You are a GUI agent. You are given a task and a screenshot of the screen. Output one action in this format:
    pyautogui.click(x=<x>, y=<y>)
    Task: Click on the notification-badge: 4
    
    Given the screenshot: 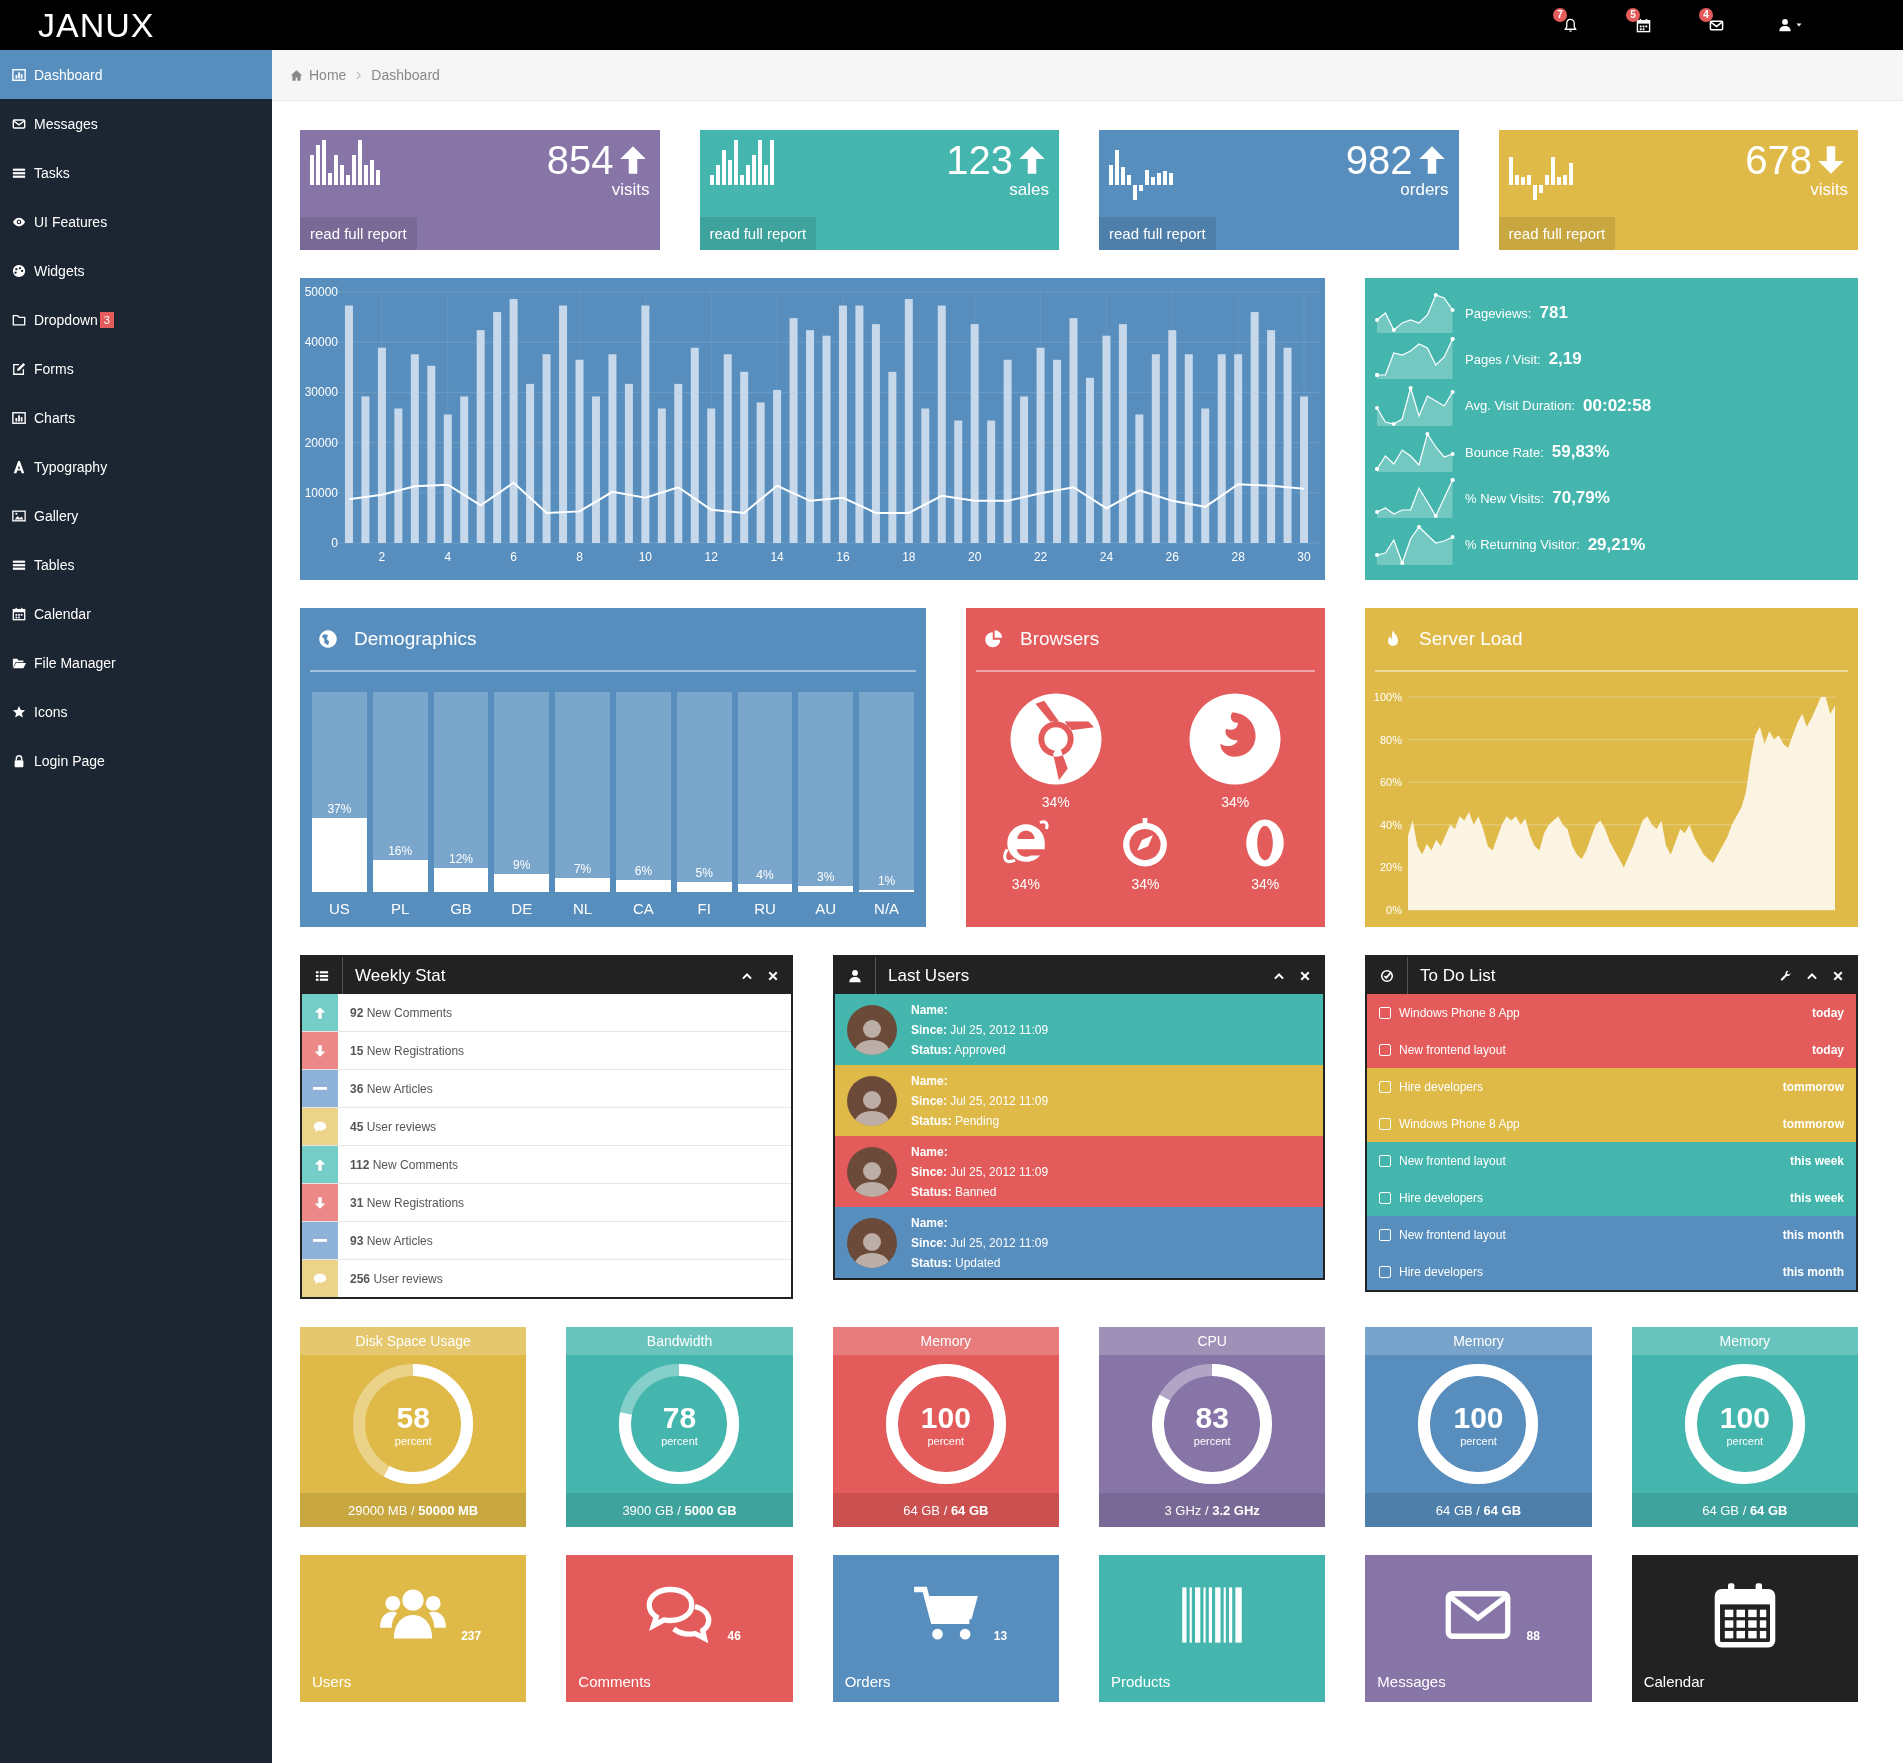 What is the action you would take?
    pyautogui.click(x=1706, y=14)
    